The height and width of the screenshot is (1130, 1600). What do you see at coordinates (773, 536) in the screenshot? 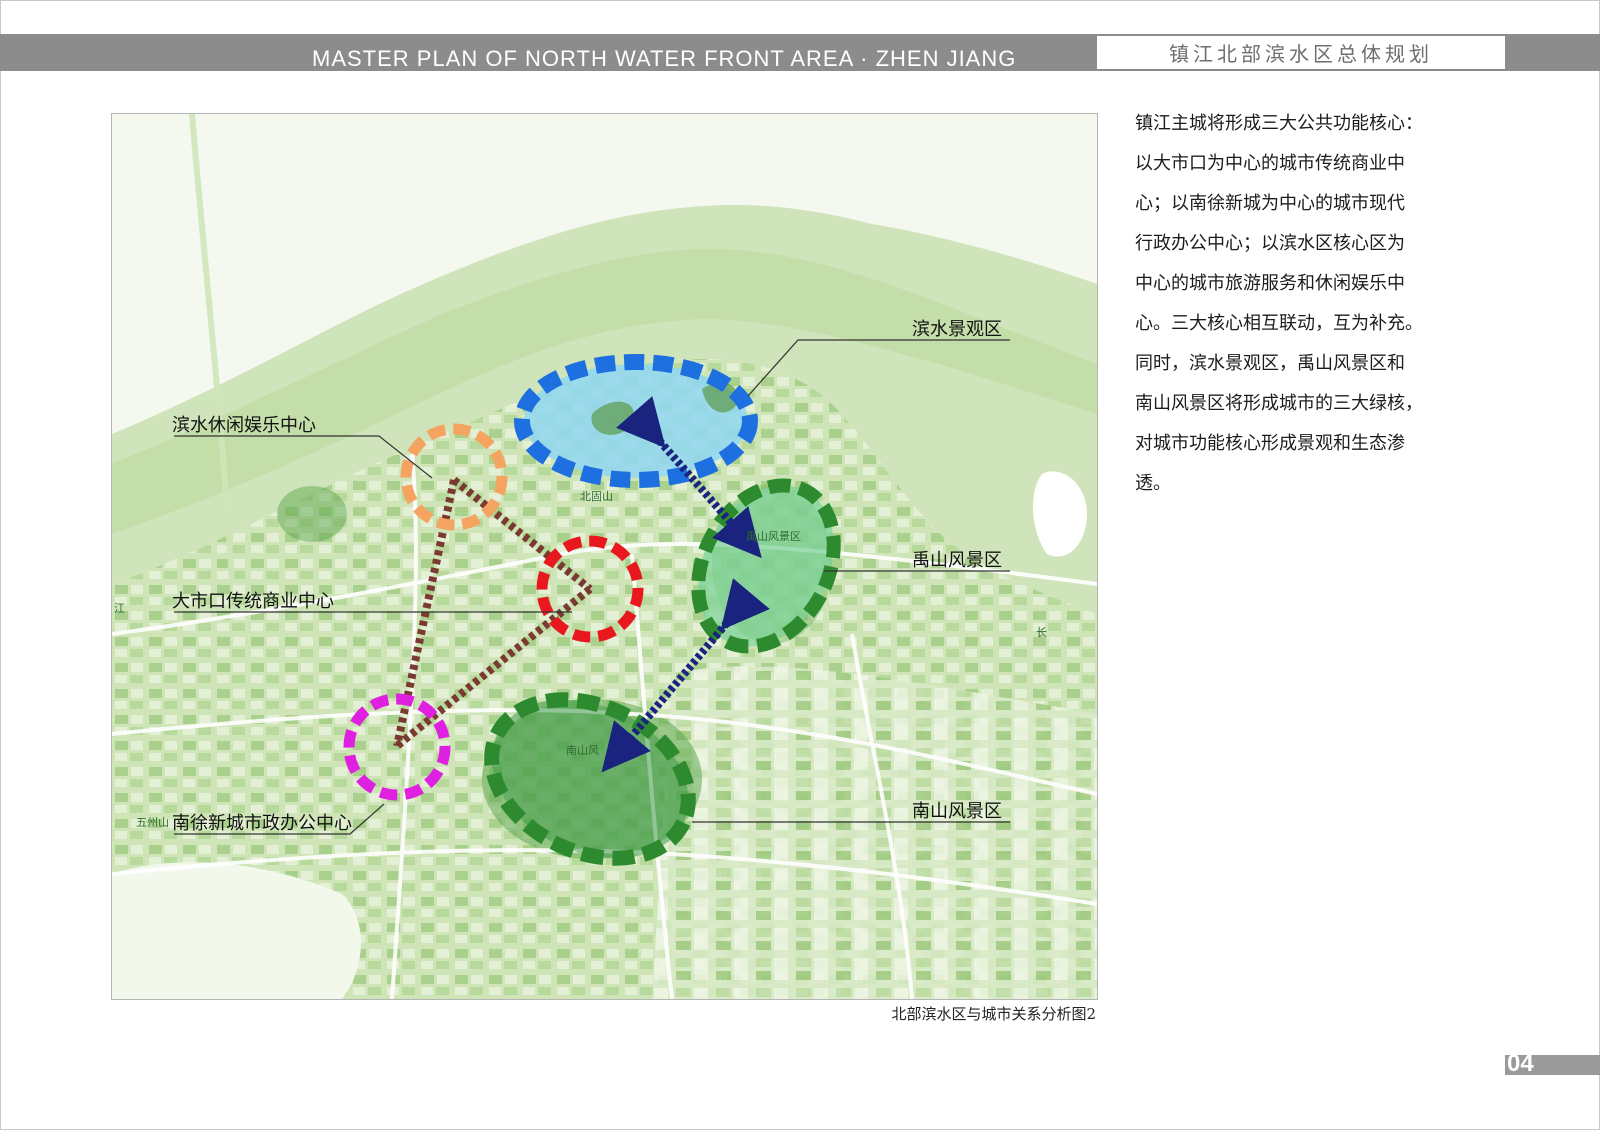
I see `place-yushan-small: 禹山风景区` at bounding box center [773, 536].